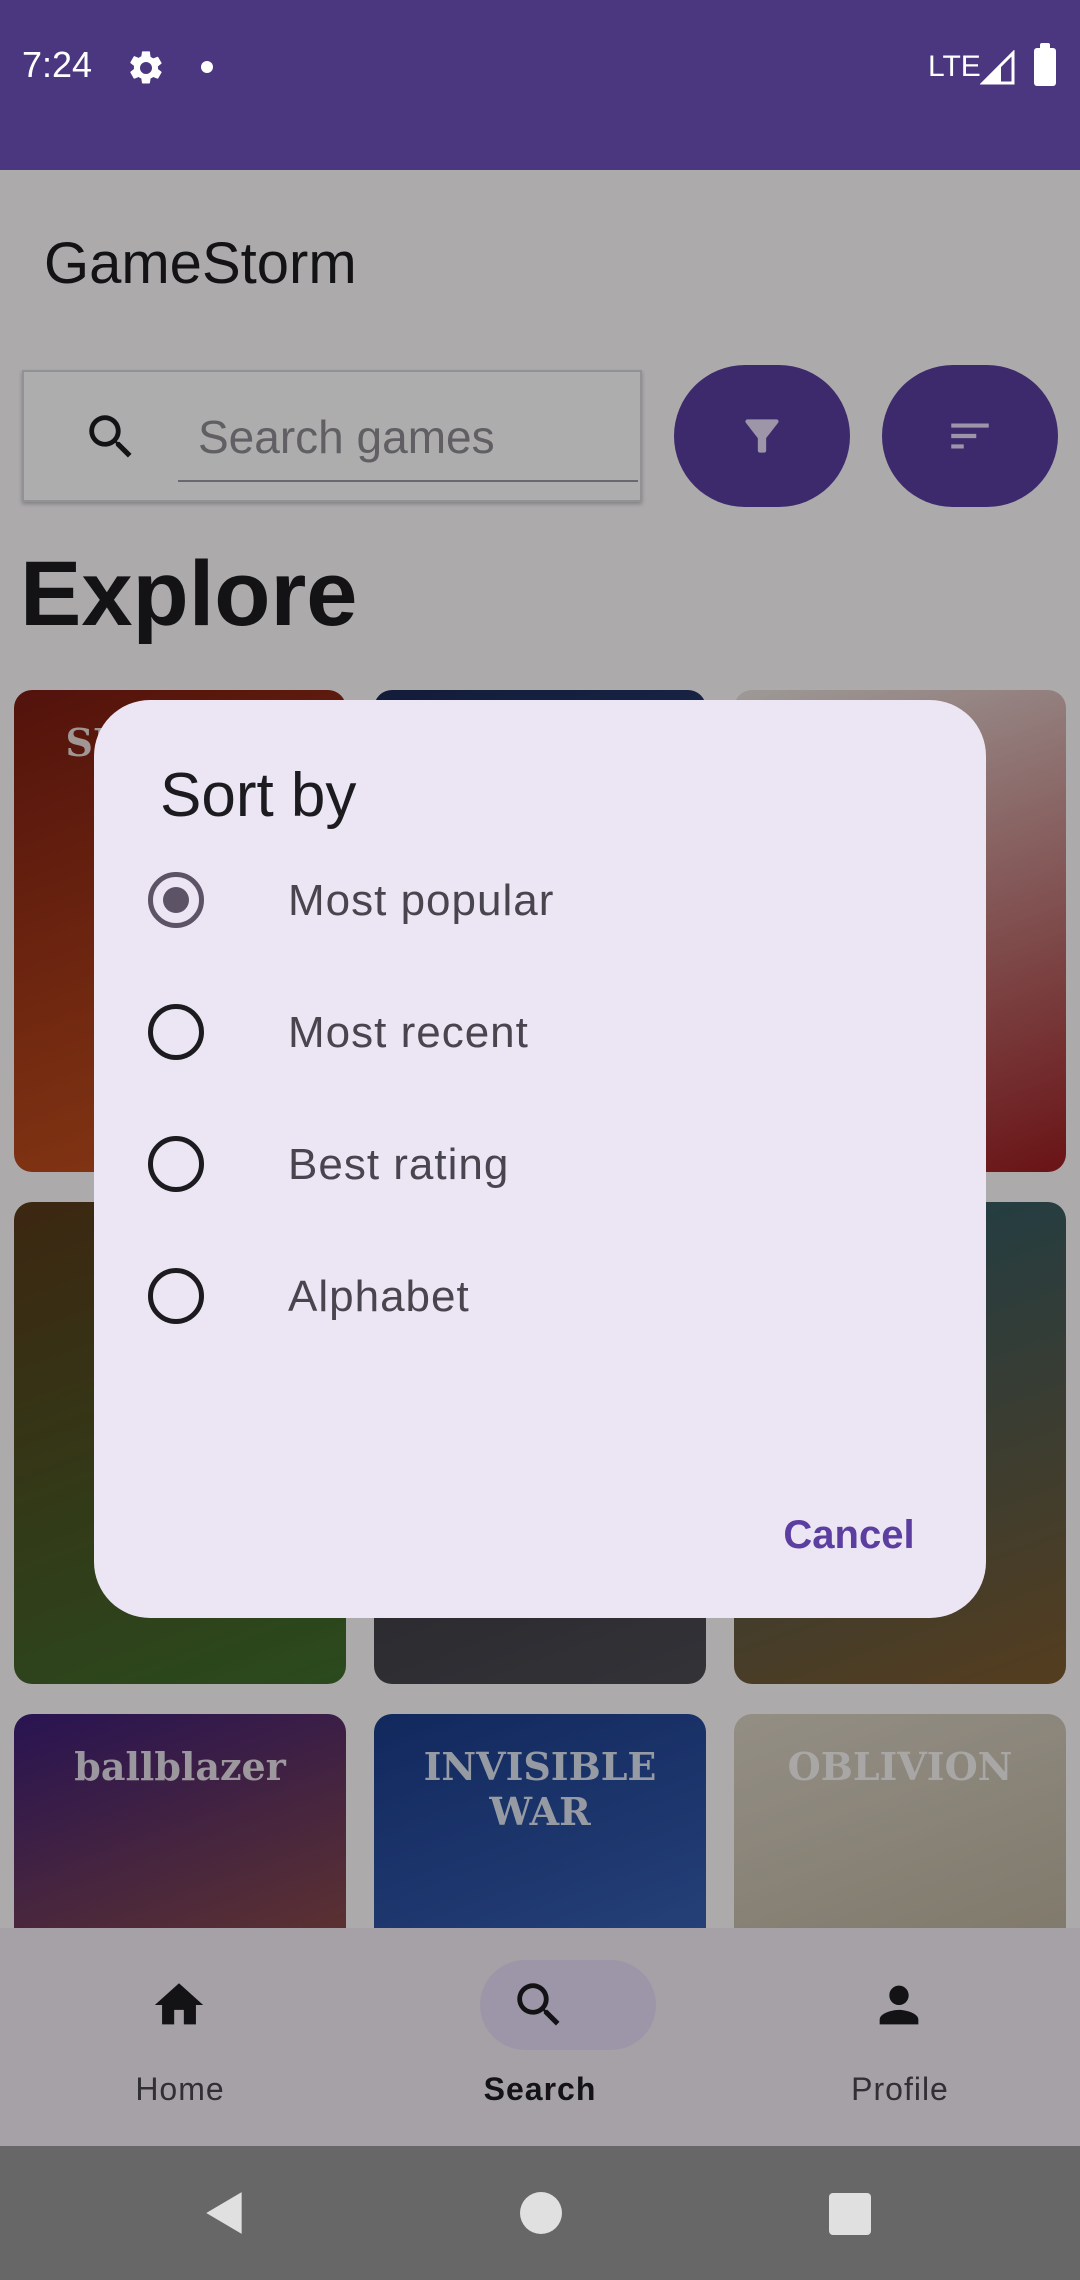  I want to click on cancel-button: Cancel, so click(849, 1535).